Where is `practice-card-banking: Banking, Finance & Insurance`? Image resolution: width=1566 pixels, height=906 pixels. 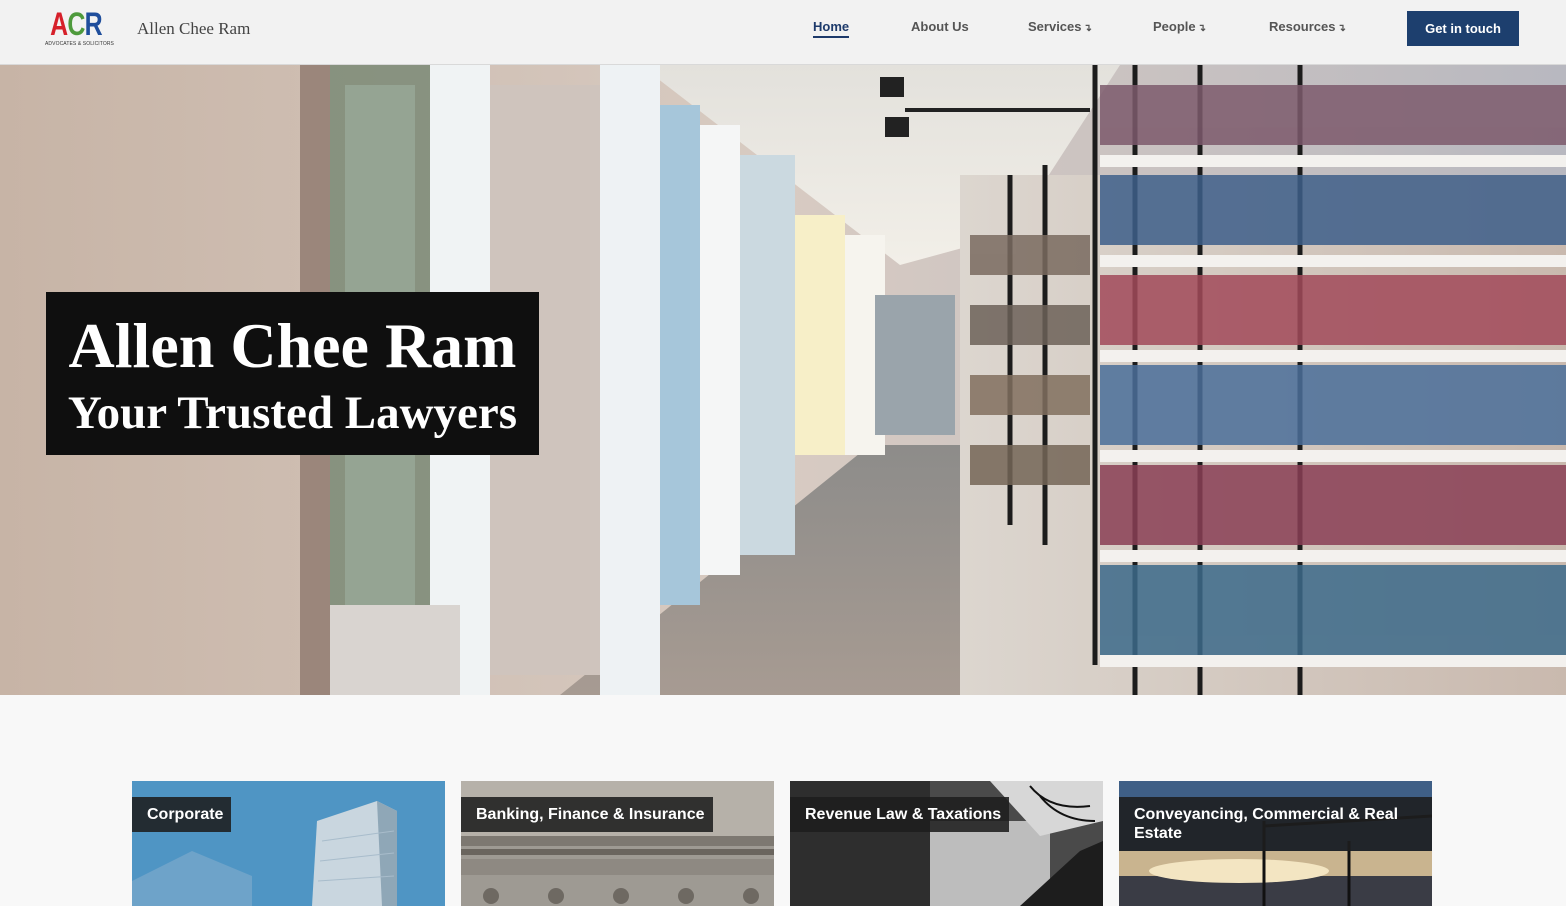 practice-card-banking: Banking, Finance & Insurance is located at coordinates (617, 843).